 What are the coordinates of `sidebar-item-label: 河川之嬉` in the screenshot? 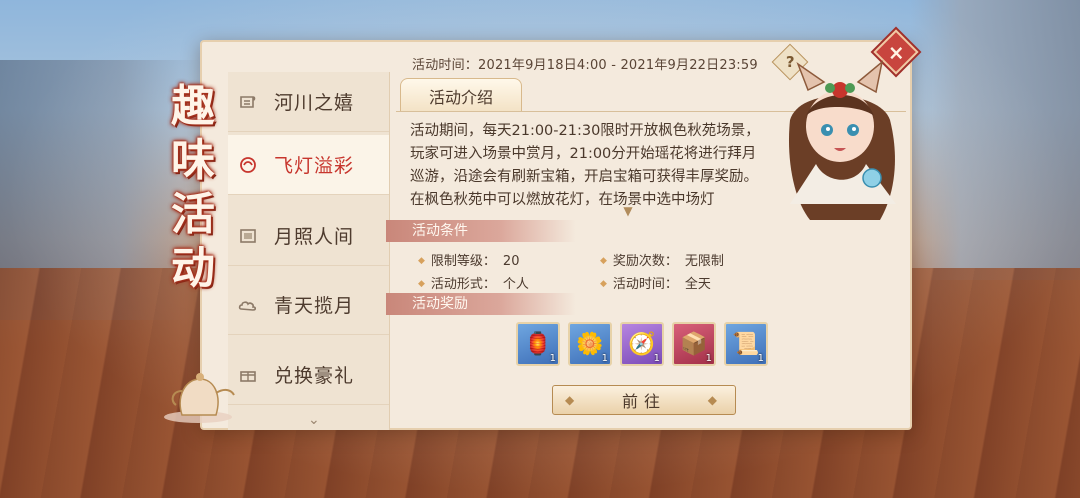 It's located at (314, 103).